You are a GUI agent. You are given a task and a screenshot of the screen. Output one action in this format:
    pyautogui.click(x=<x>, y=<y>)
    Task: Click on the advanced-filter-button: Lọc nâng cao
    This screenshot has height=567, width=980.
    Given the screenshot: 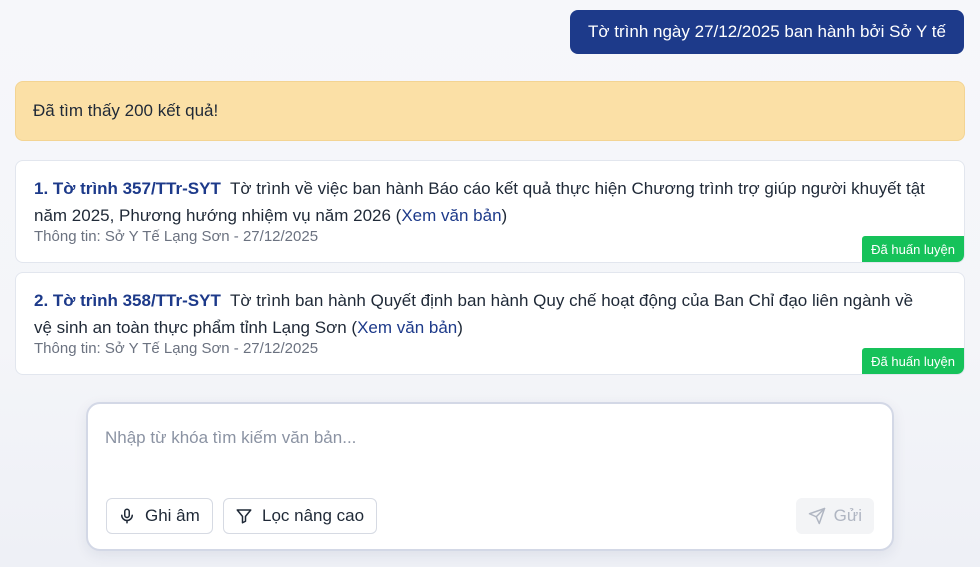 What is the action you would take?
    pyautogui.click(x=300, y=516)
    